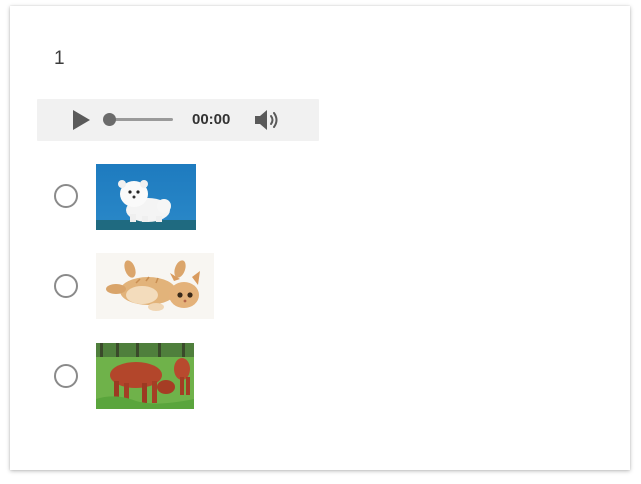  What do you see at coordinates (109, 119) in the screenshot?
I see `progress-thumb` at bounding box center [109, 119].